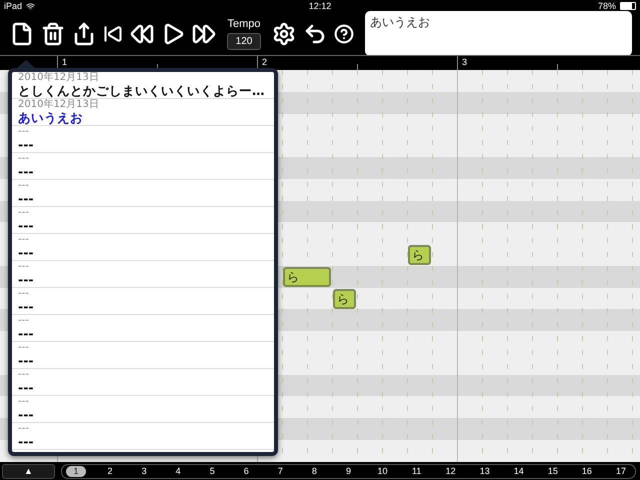  What do you see at coordinates (31, 6) in the screenshot?
I see `wifi-icon` at bounding box center [31, 6].